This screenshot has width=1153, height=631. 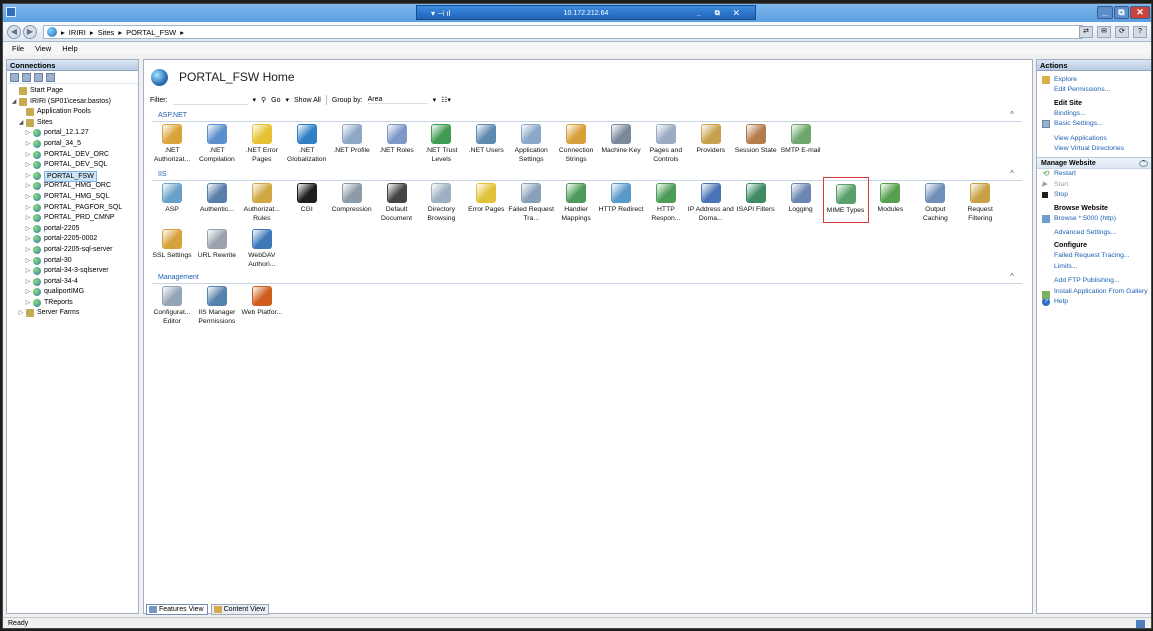 What do you see at coordinates (72, 176) in the screenshot?
I see `tree-node: ▷ PORTAL_FSW` at bounding box center [72, 176].